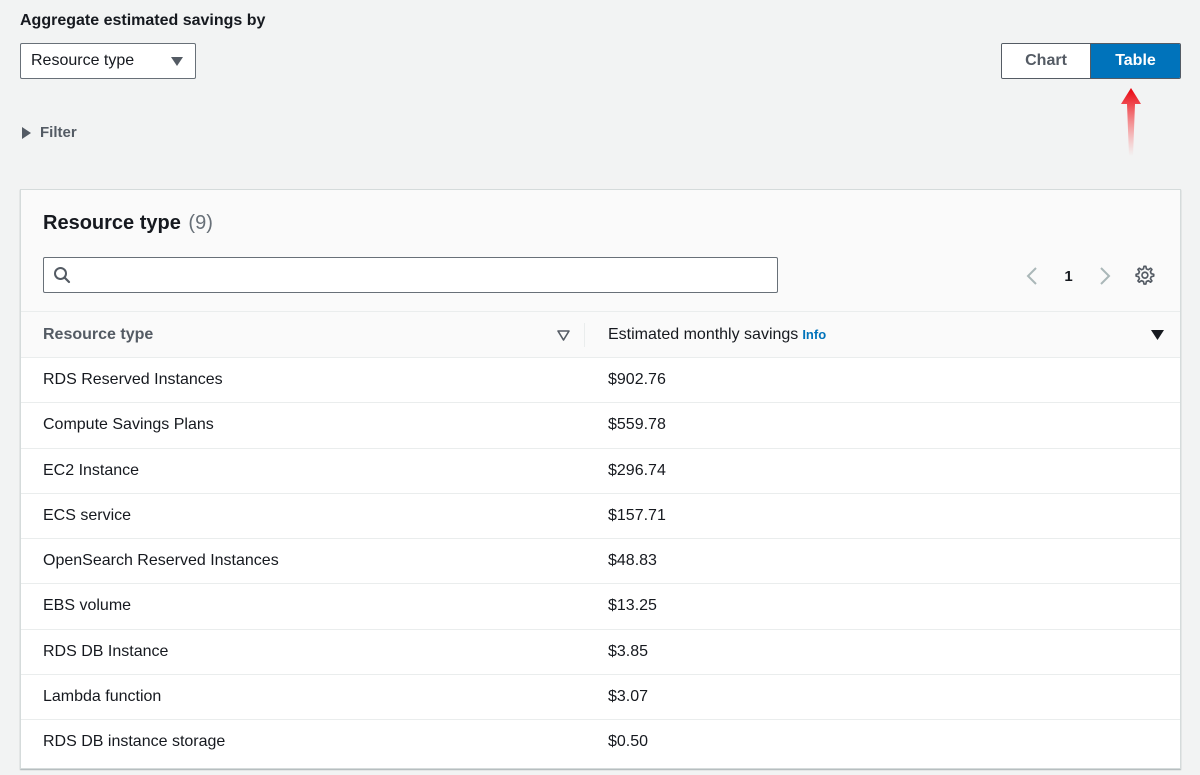 Image resolution: width=1200 pixels, height=775 pixels. What do you see at coordinates (1046, 61) in the screenshot?
I see `chart-view-button: Chart` at bounding box center [1046, 61].